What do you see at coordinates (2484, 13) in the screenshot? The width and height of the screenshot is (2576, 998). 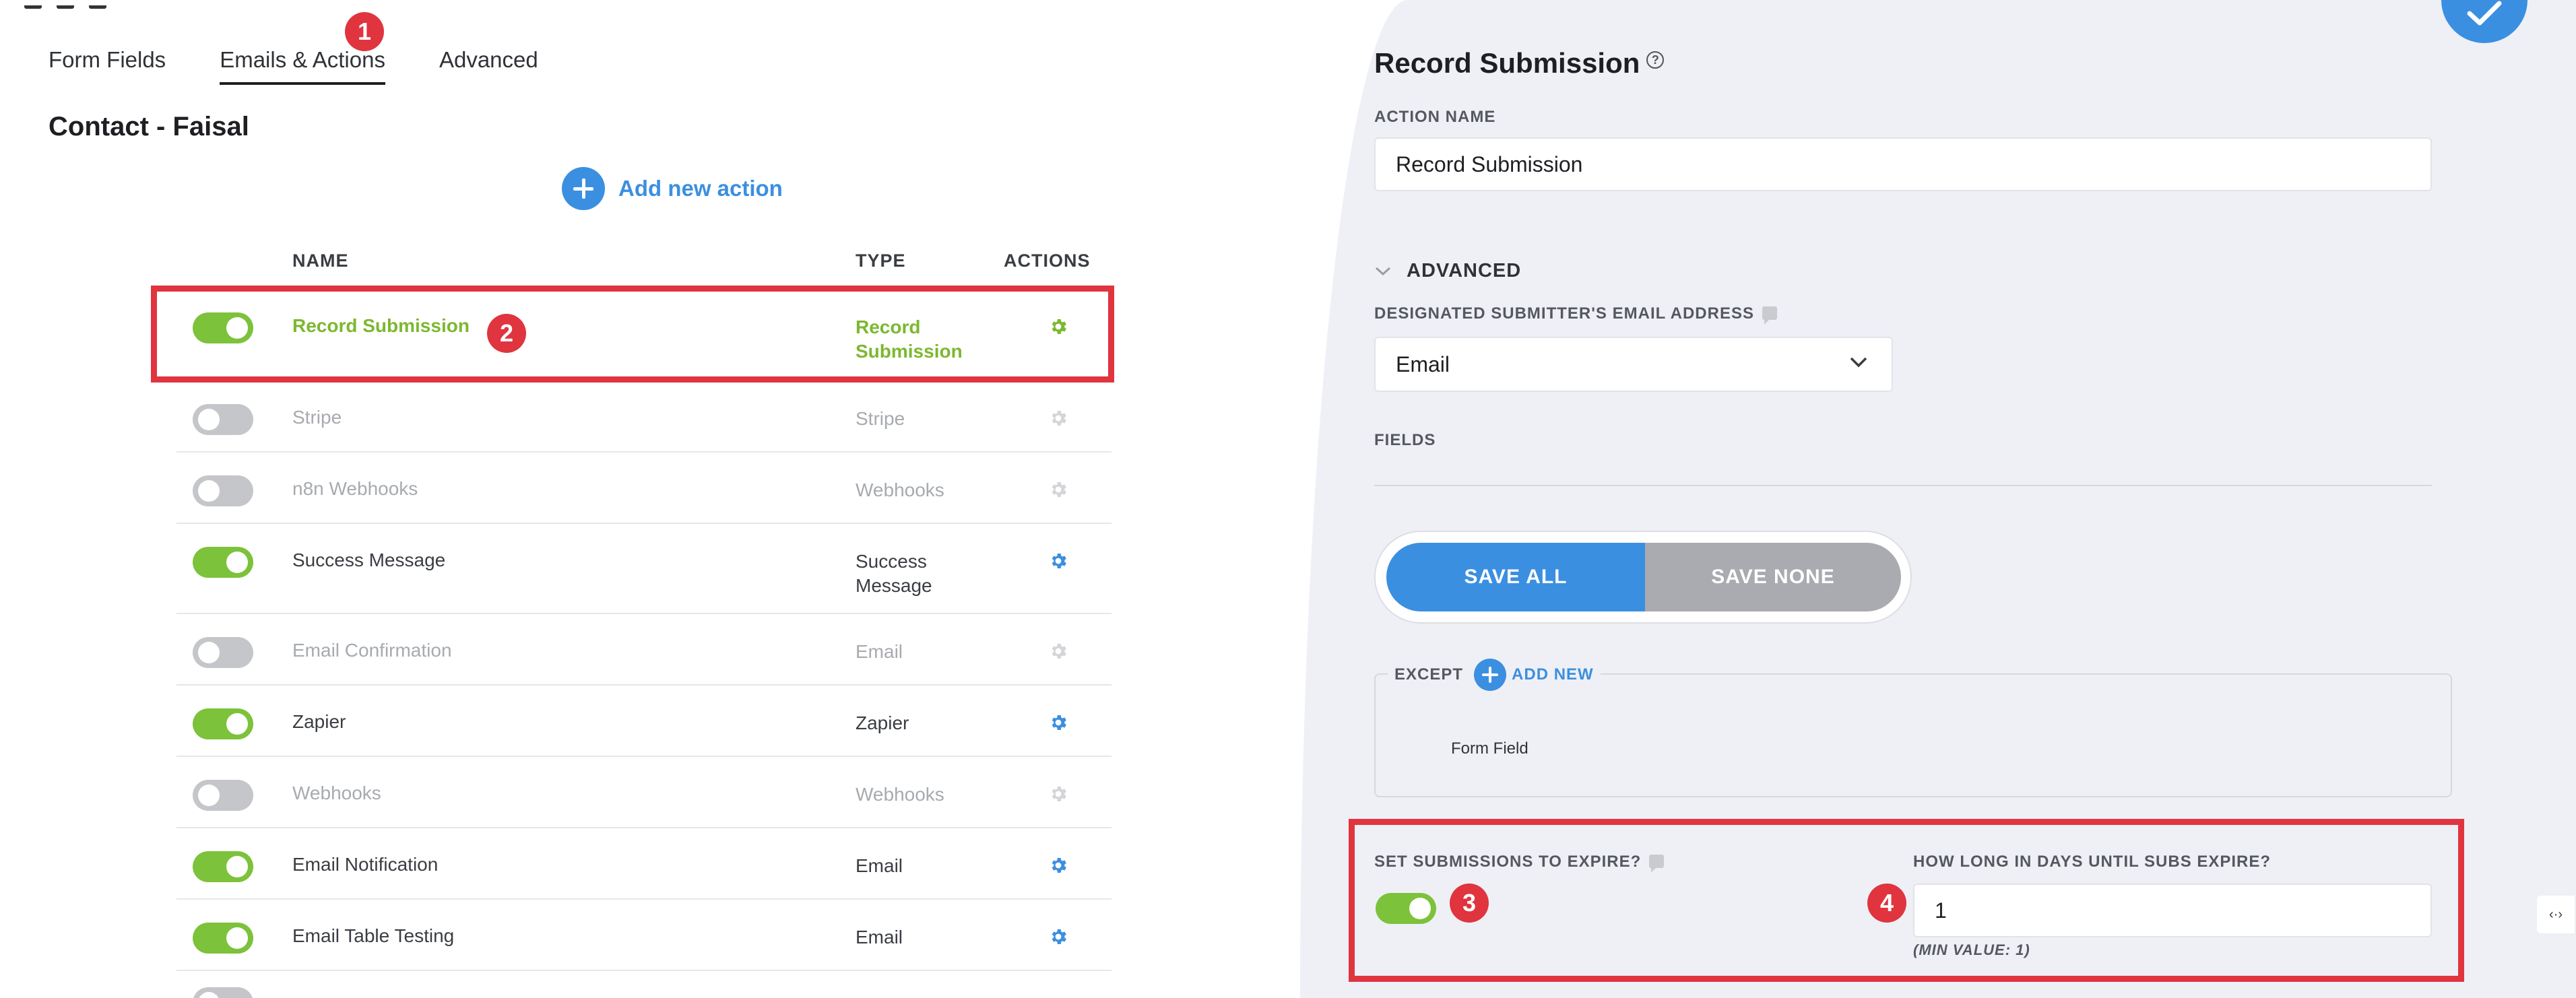 I see `checkmark-icon` at bounding box center [2484, 13].